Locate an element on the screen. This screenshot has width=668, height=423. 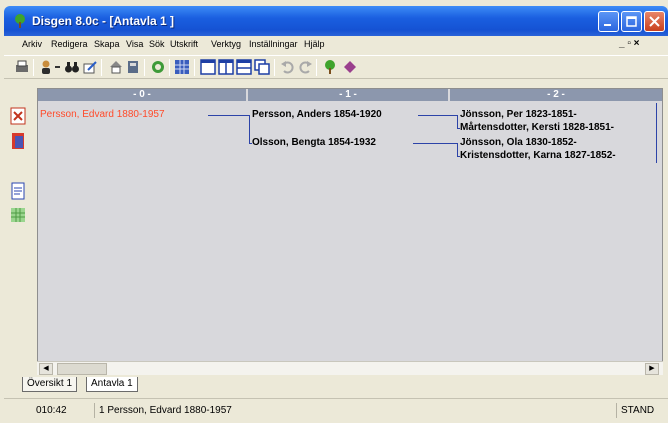
person-paternal-grandfather: Jönsson, Per 1823-1851- is located at coordinates (518, 114).